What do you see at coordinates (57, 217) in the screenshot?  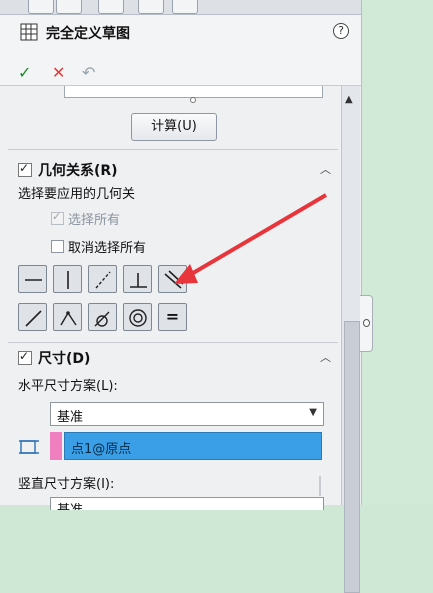 I see `select-all-checkbox` at bounding box center [57, 217].